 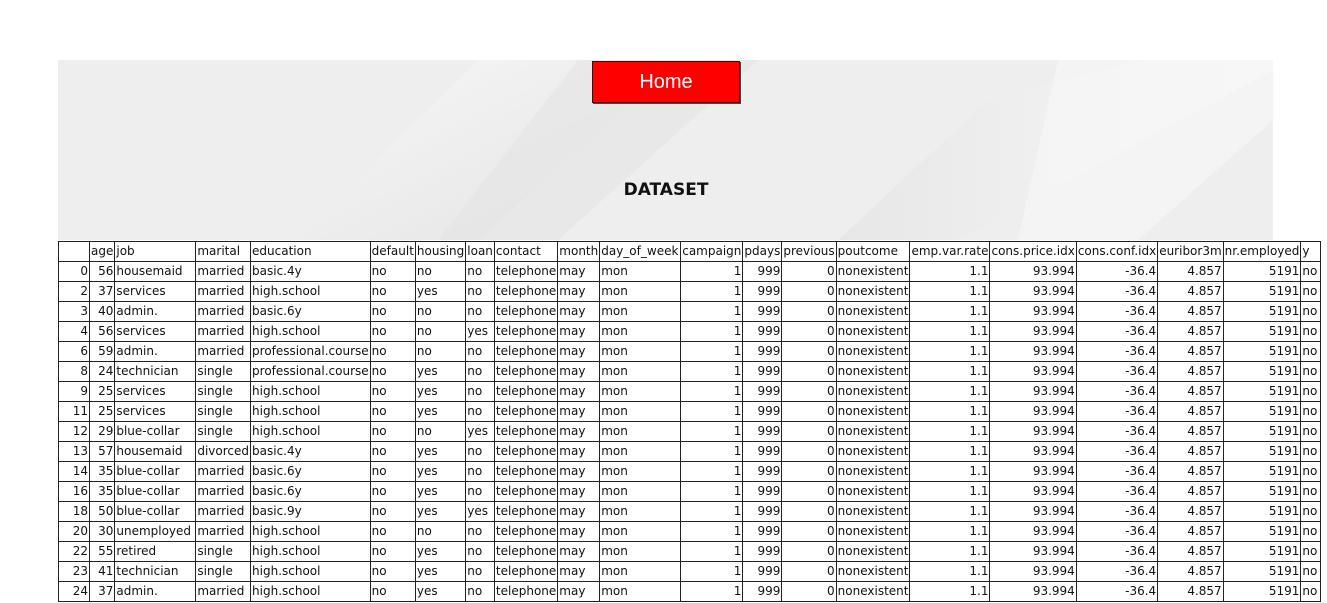 I want to click on table-cell: 55, so click(x=102, y=551).